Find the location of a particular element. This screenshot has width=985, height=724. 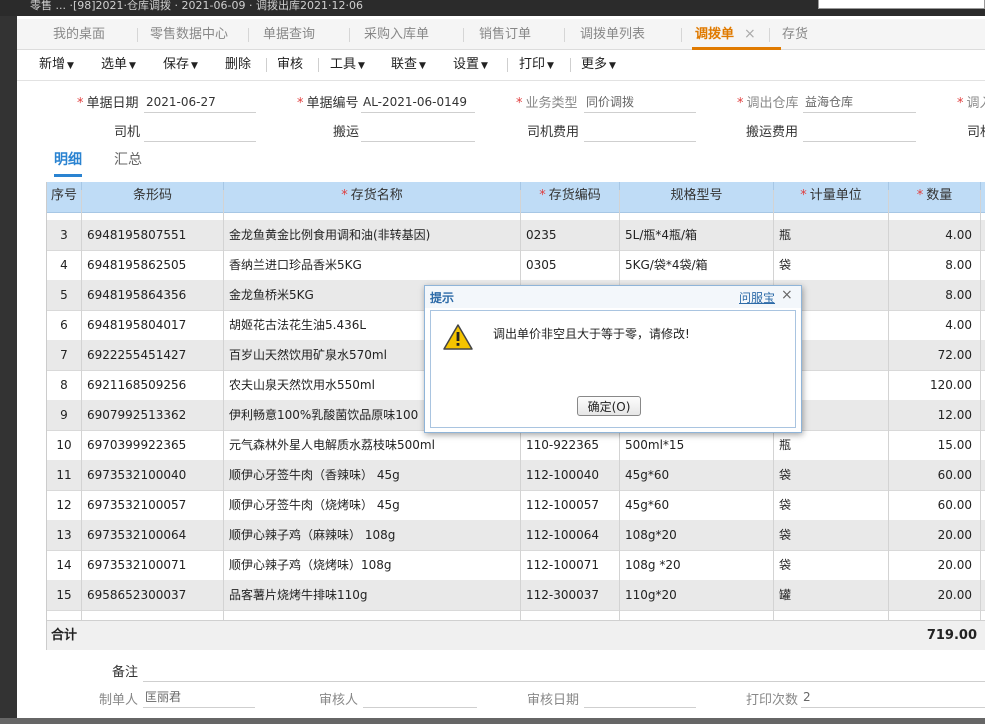

cell-spec is located at coordinates (697, 205).